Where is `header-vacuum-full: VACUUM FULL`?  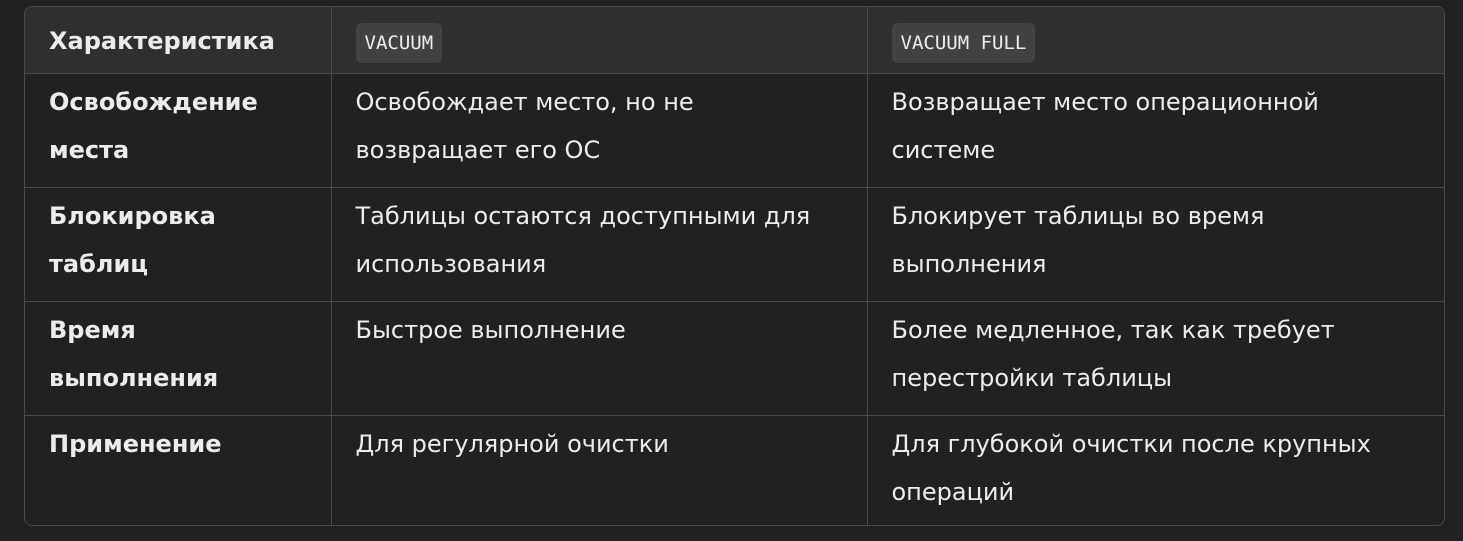 header-vacuum-full: VACUUM FULL is located at coordinates (1155, 40).